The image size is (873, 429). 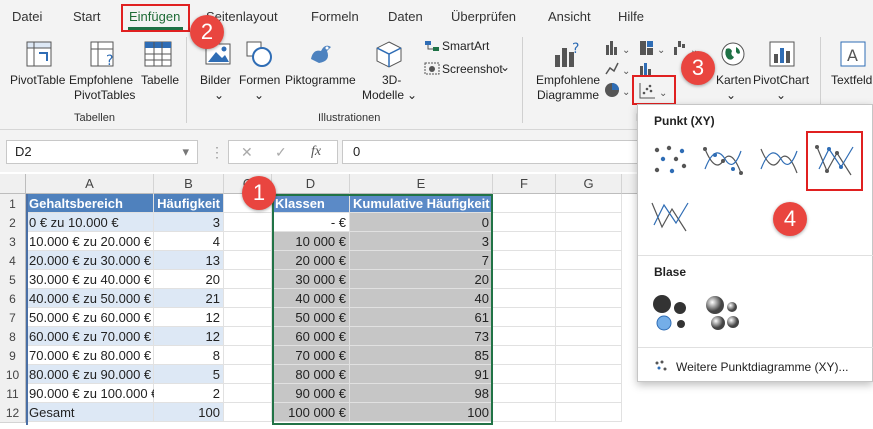 What do you see at coordinates (723, 312) in the screenshot?
I see `3d-bubble-chart-icon` at bounding box center [723, 312].